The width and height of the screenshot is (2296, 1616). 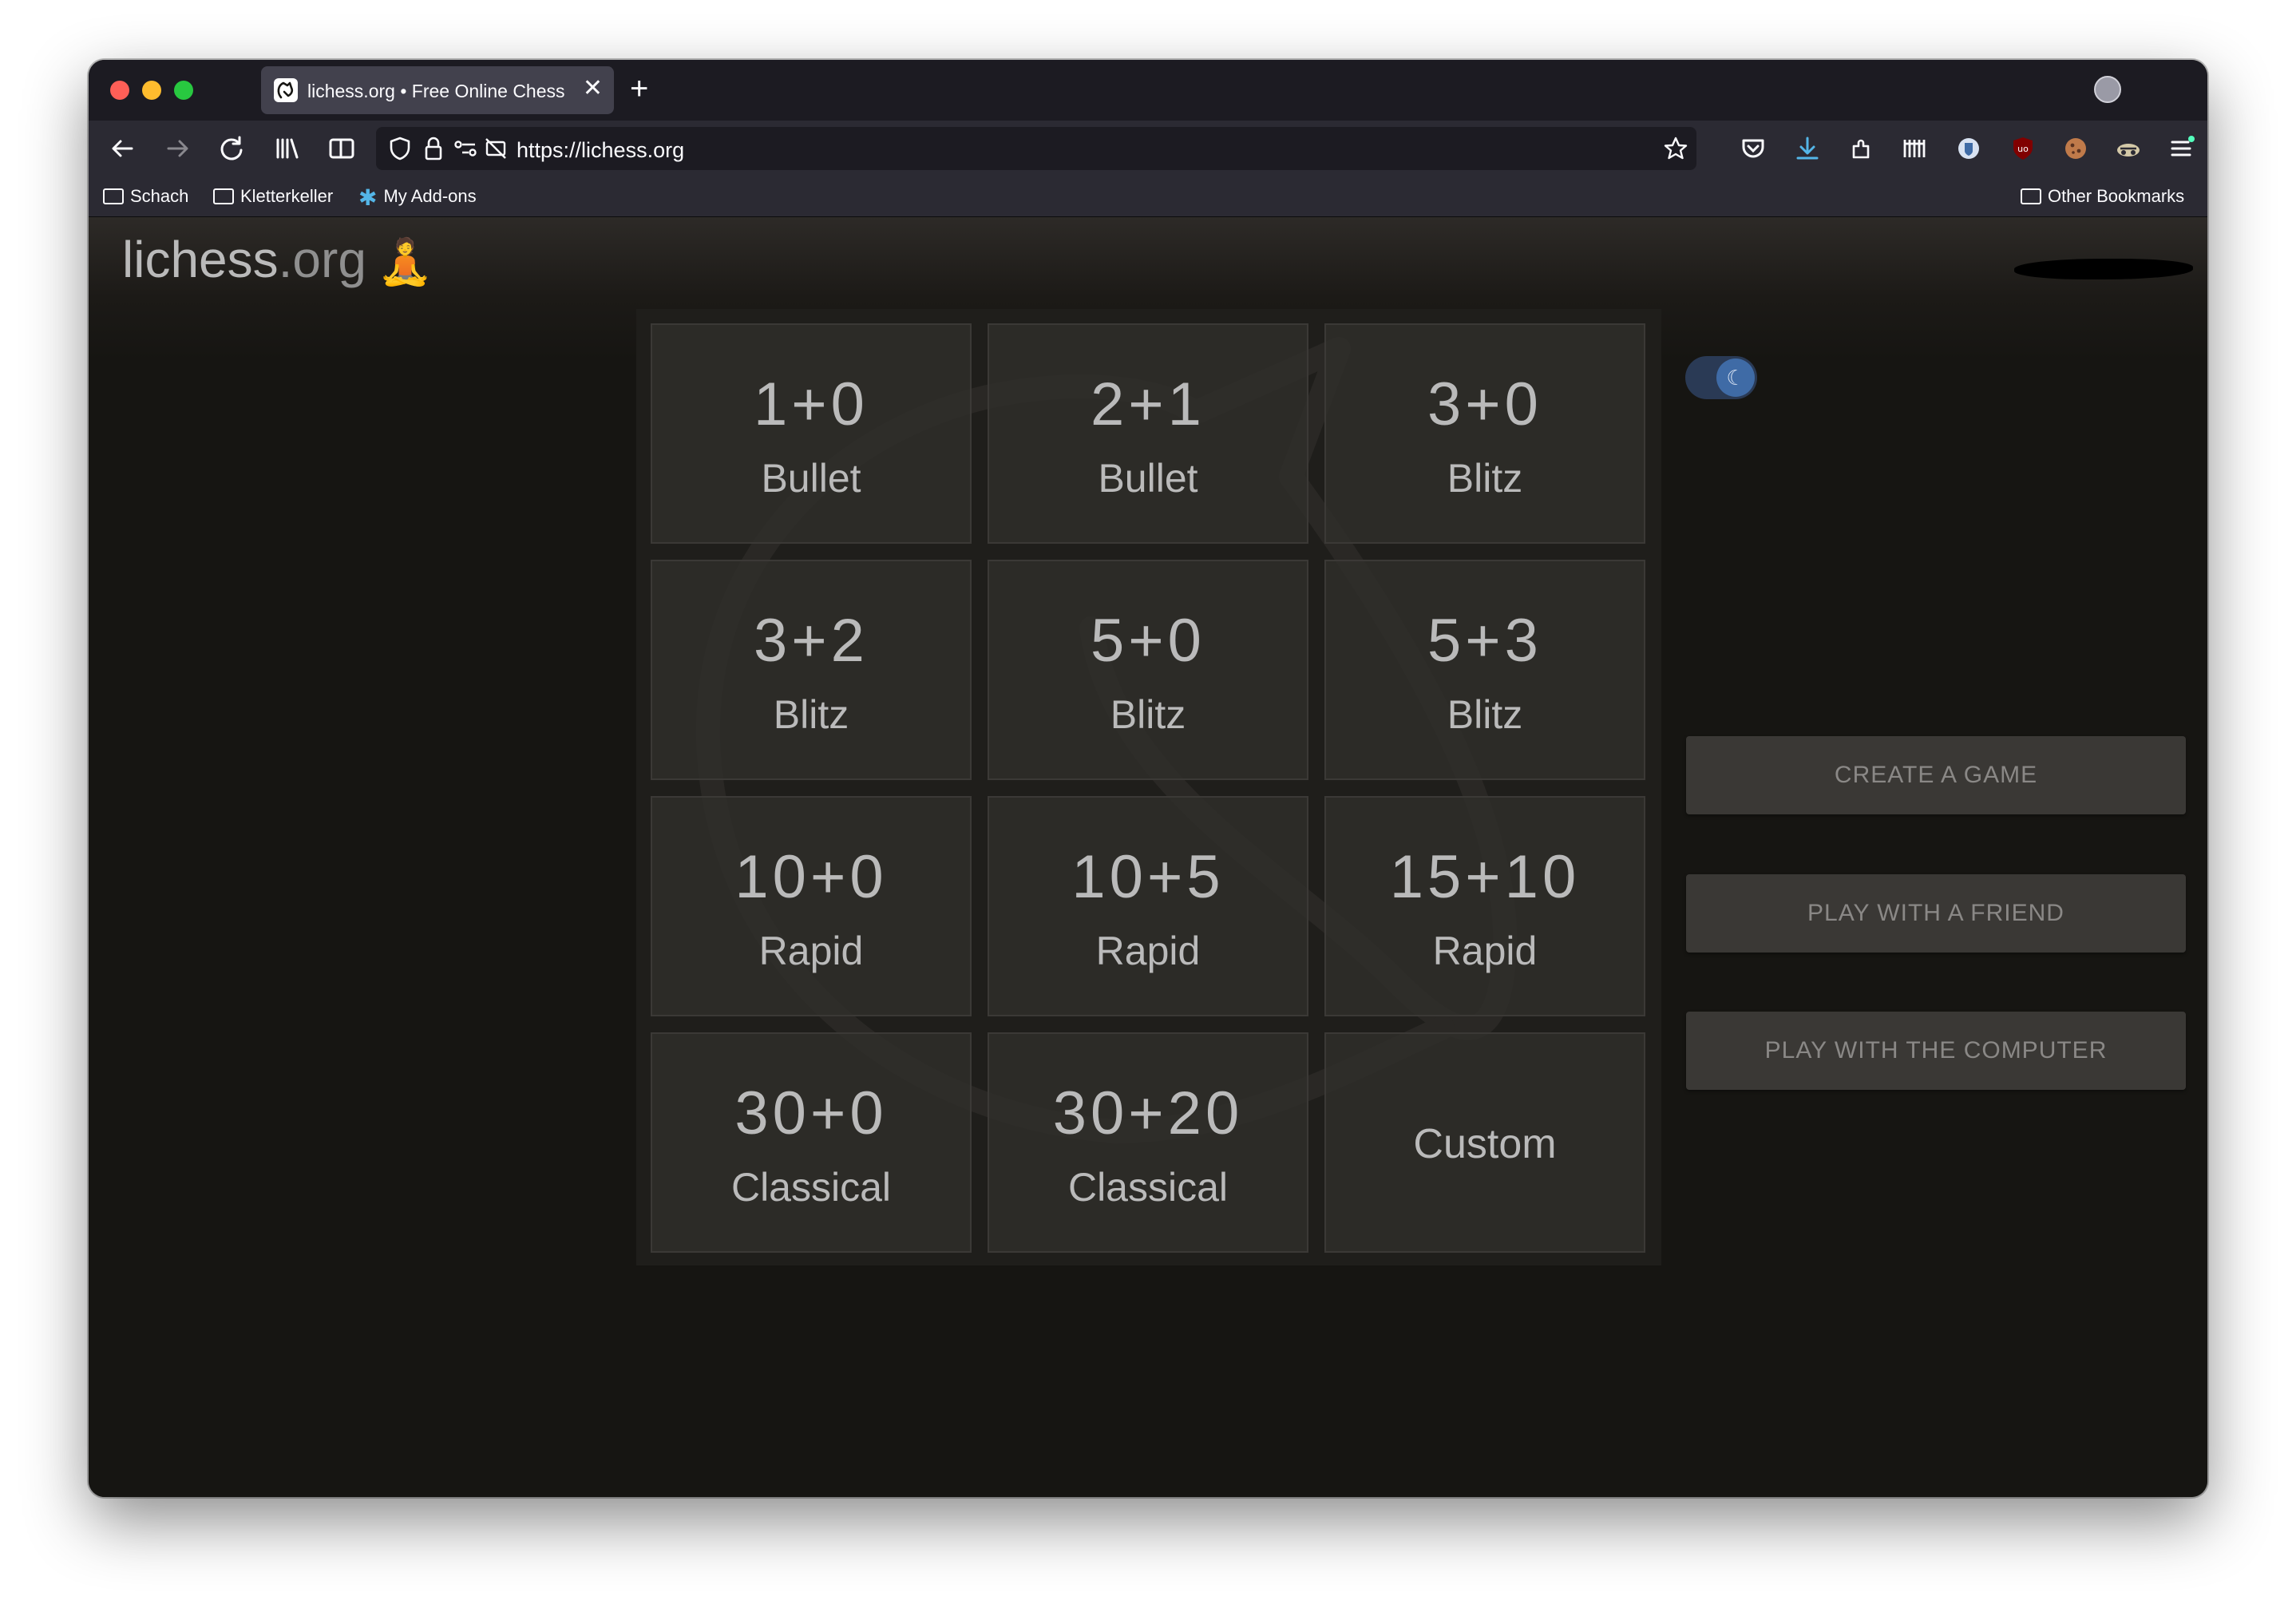 I want to click on bookmark-folder-schach: Schach, so click(x=145, y=196).